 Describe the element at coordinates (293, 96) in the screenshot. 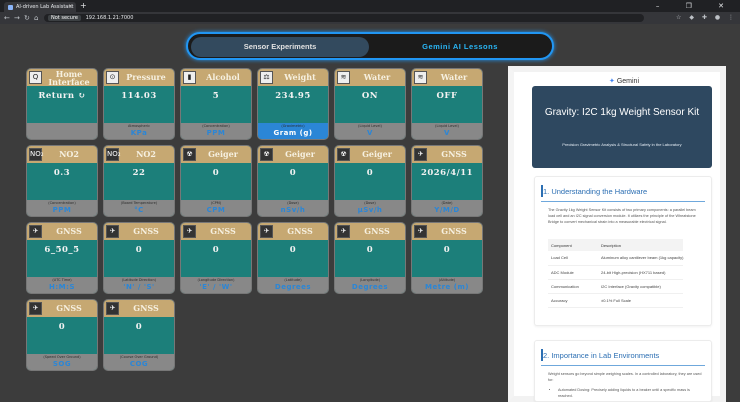

I see `sensor-value: 234.95` at that location.